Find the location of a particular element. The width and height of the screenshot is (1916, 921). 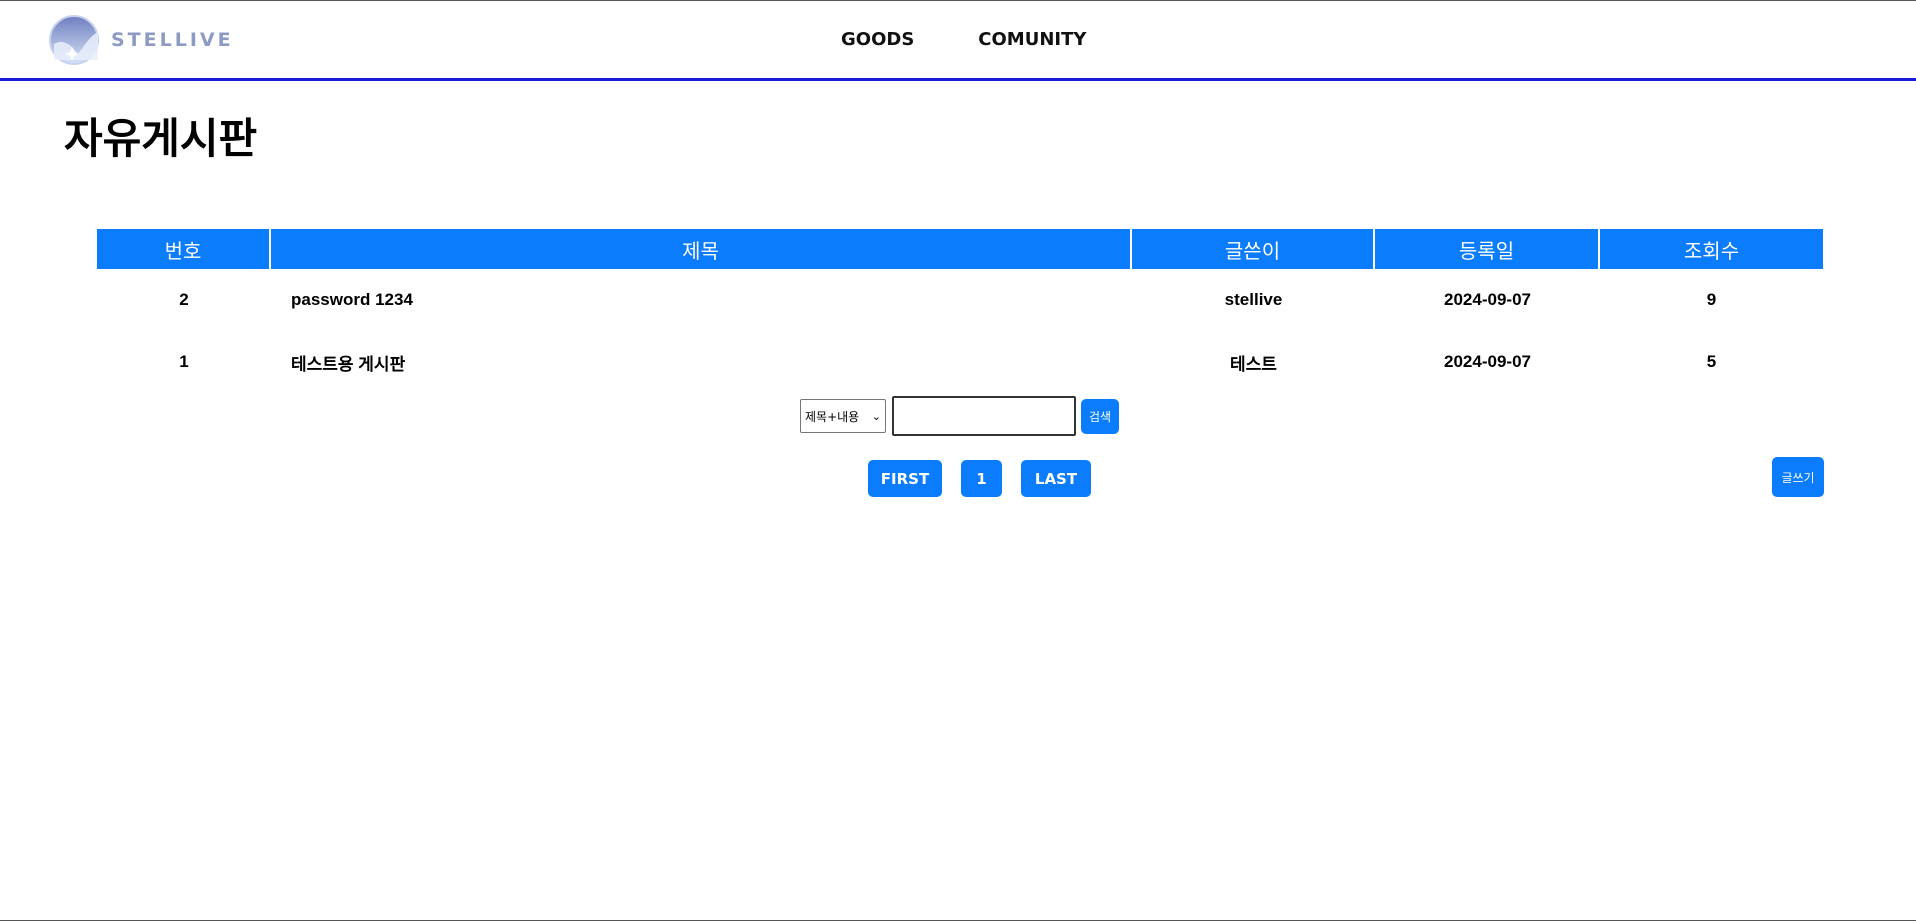

main-nav: GOODS COMUNITY is located at coordinates (963, 39).